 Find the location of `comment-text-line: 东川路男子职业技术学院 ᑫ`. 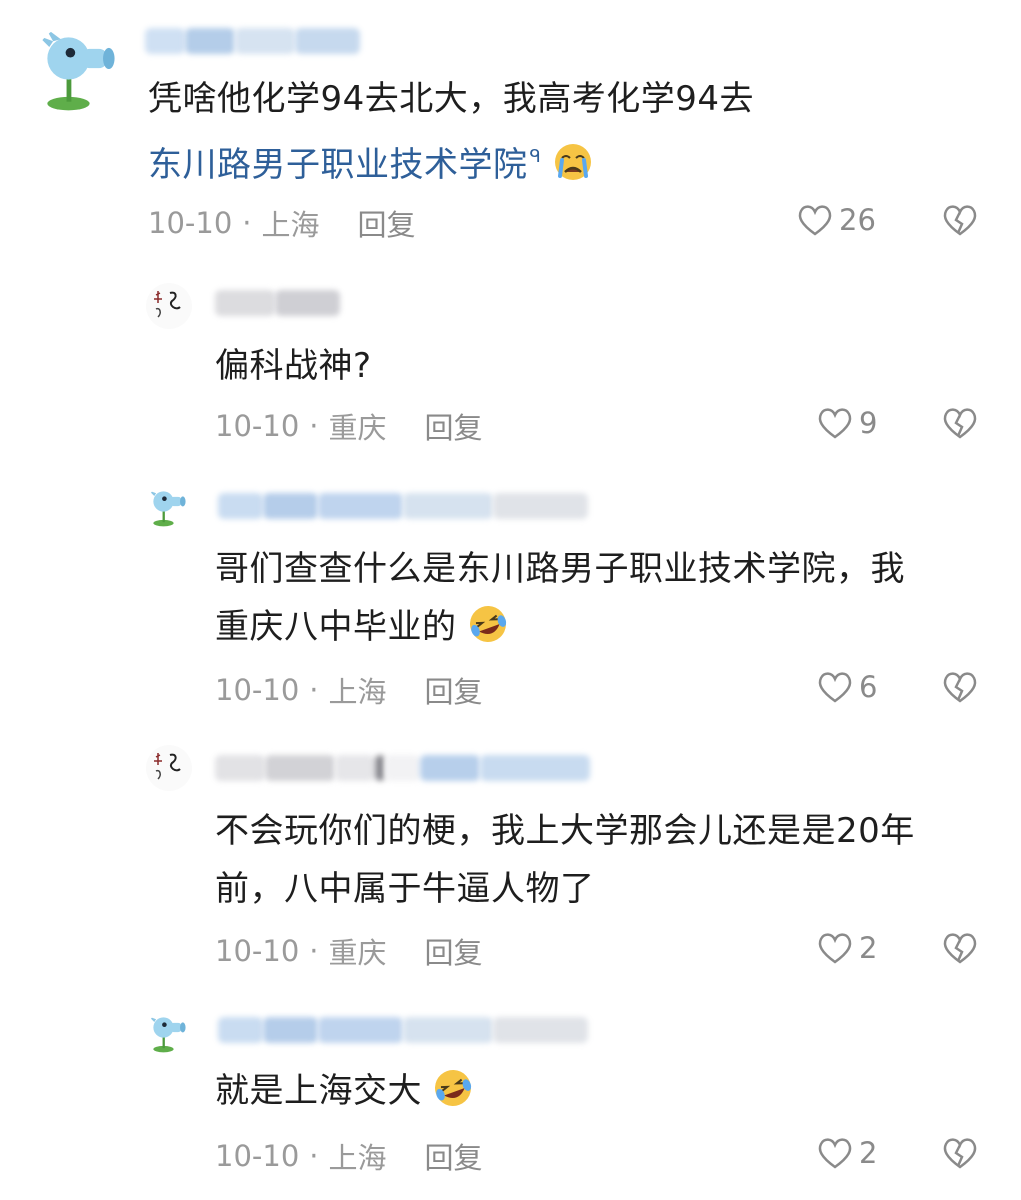

comment-text-line: 东川路男子职业技术学院 ᑫ is located at coordinates (451, 161).